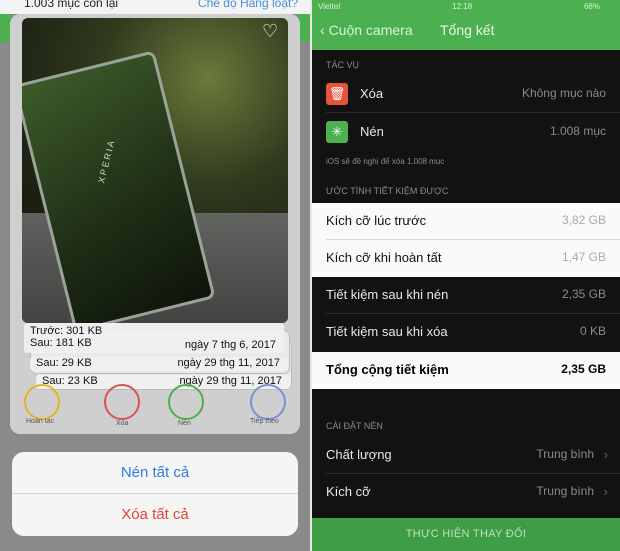  What do you see at coordinates (329, 6) in the screenshot?
I see `carrier: Viettel` at bounding box center [329, 6].